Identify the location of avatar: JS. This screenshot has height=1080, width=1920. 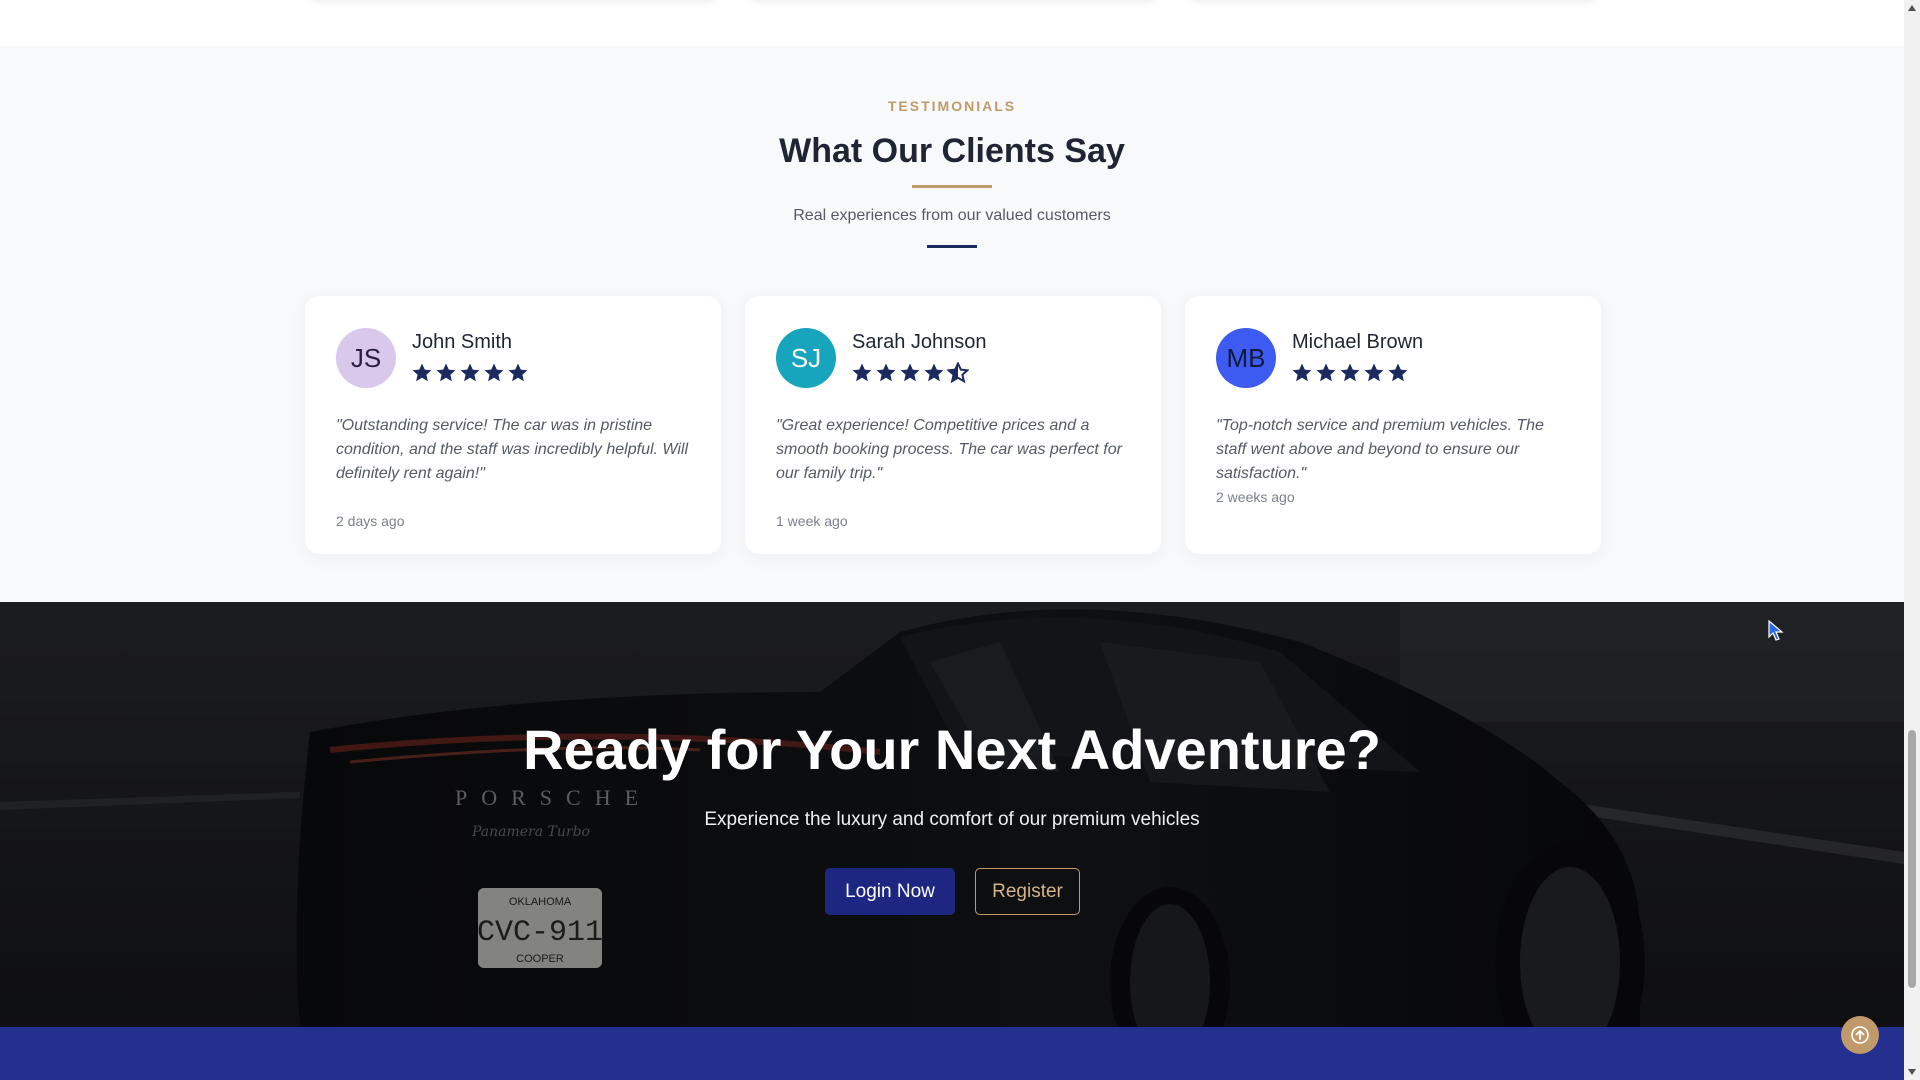
(366, 358).